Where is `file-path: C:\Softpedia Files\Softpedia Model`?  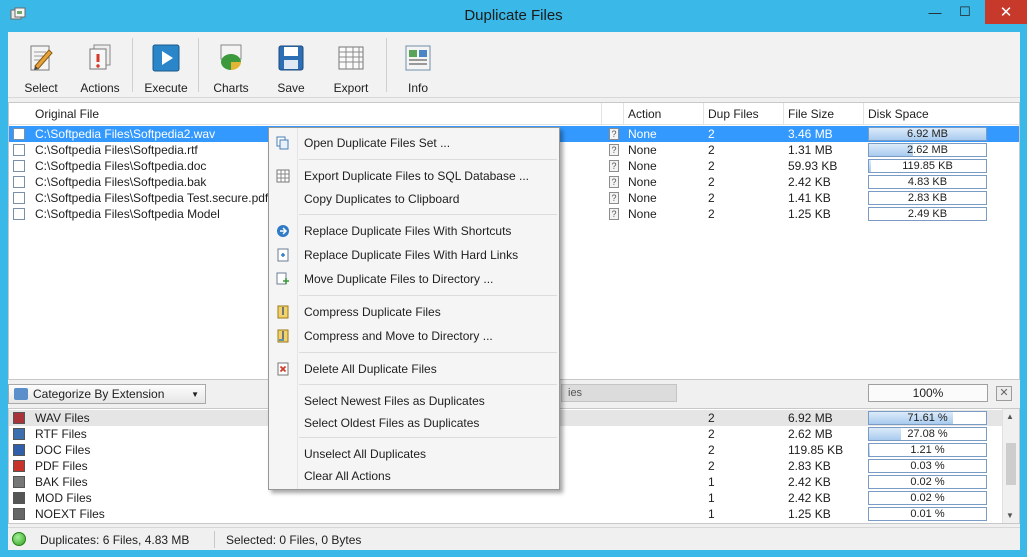
file-path: C:\Softpedia Files\Softpedia Model is located at coordinates (127, 214).